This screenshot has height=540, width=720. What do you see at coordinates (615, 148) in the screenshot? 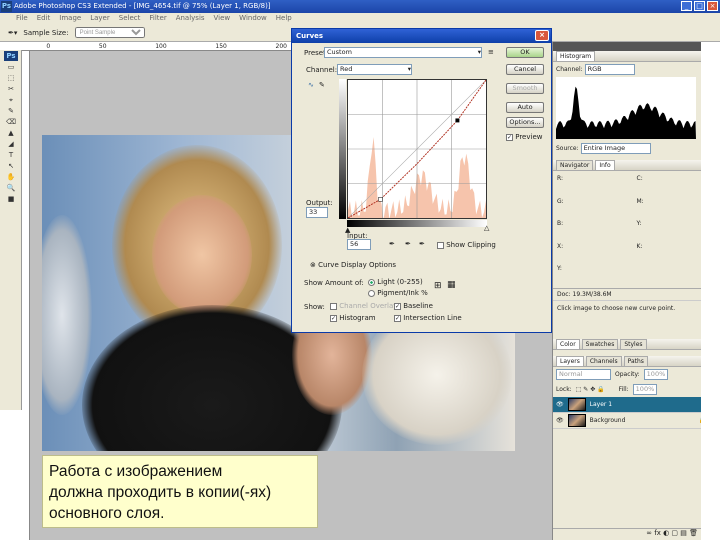
I see `source-select: Entire Image` at bounding box center [615, 148].